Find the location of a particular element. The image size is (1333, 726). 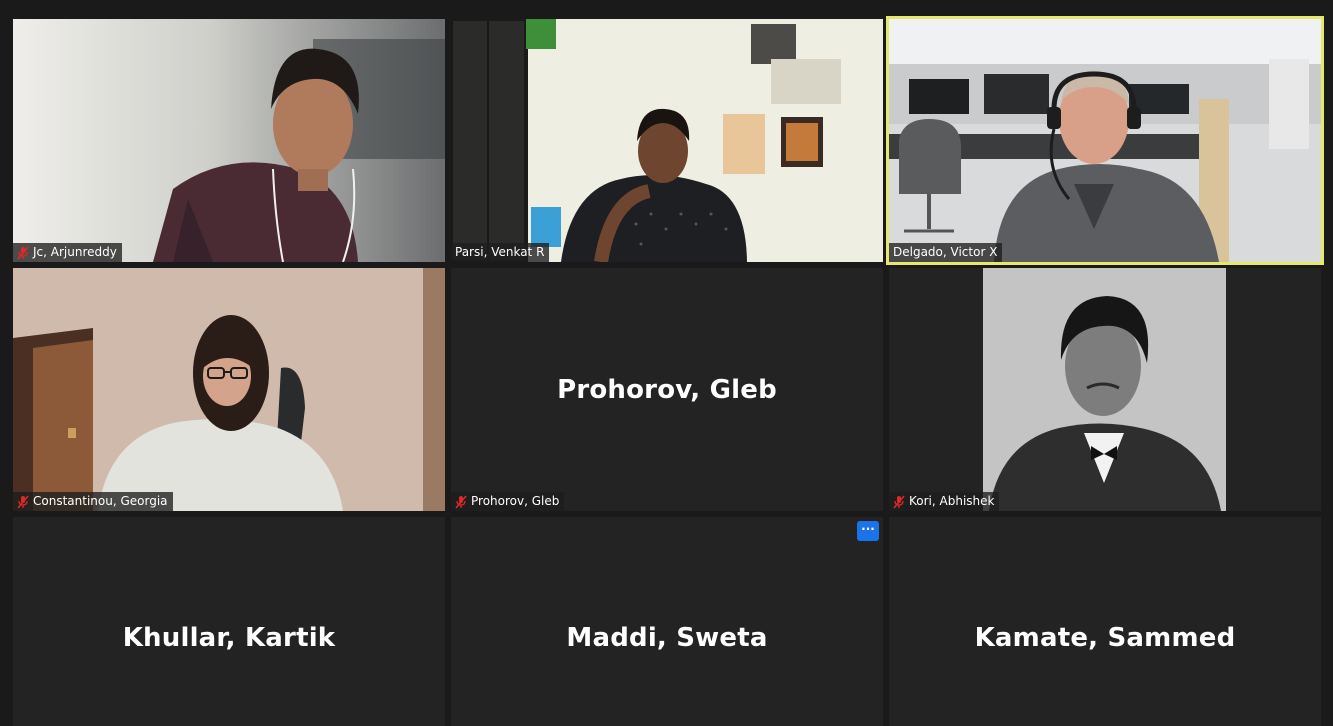

participant-name: Delgado, Victor X is located at coordinates (945, 252).